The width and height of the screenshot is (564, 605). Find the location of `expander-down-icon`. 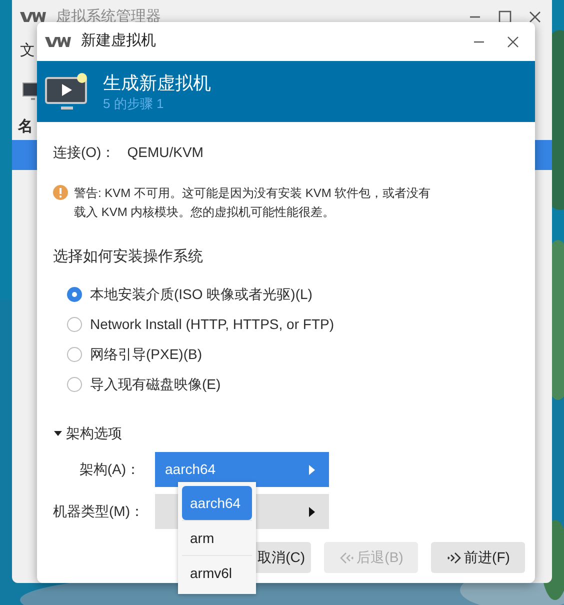

expander-down-icon is located at coordinates (58, 433).